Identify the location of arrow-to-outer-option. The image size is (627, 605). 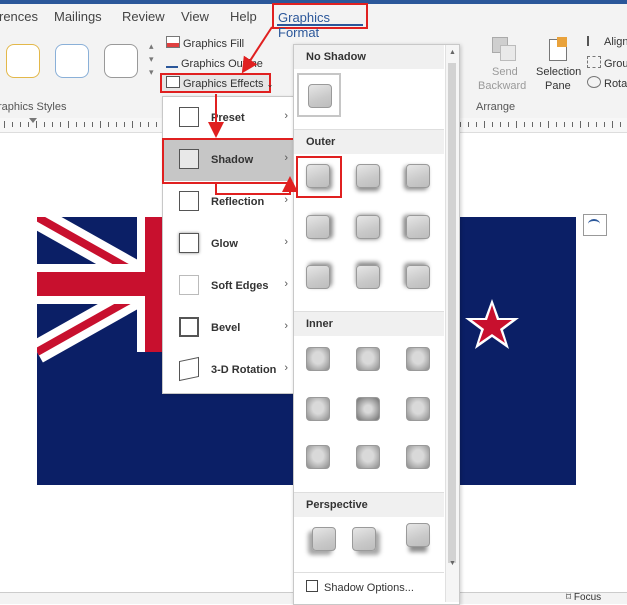
(256, 185).